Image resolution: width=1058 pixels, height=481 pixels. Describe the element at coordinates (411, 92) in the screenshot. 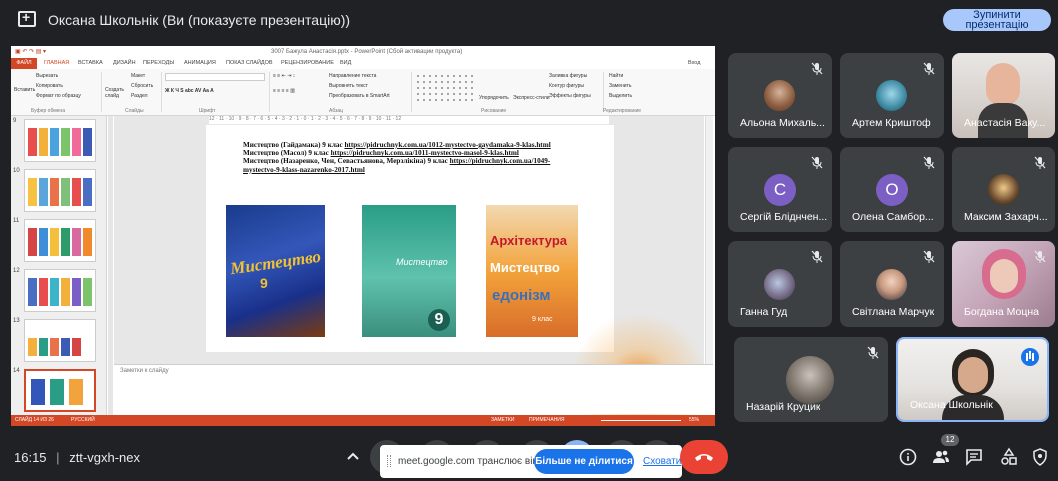

I see `ribbon-separator` at that location.